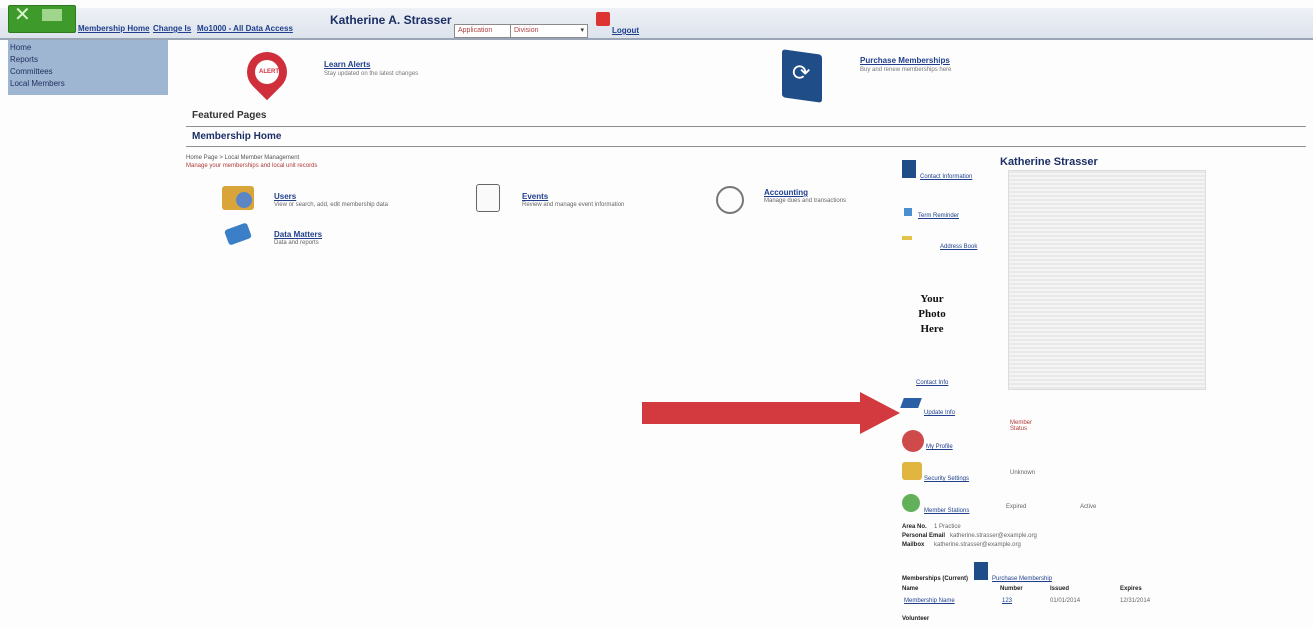 The width and height of the screenshot is (1313, 627). What do you see at coordinates (1022, 579) in the screenshot?
I see `purchase-membership-link: Purchase Membership` at bounding box center [1022, 579].